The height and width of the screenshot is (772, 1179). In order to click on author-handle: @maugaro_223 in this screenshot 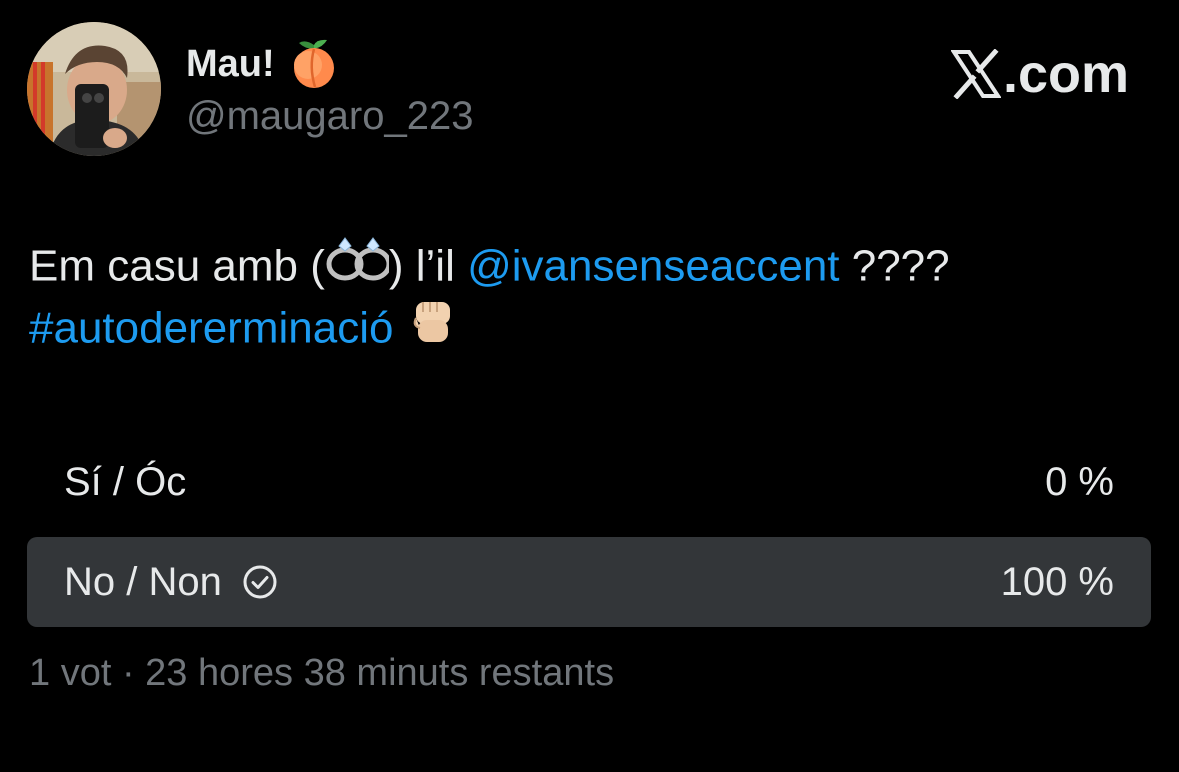, I will do `click(329, 116)`.